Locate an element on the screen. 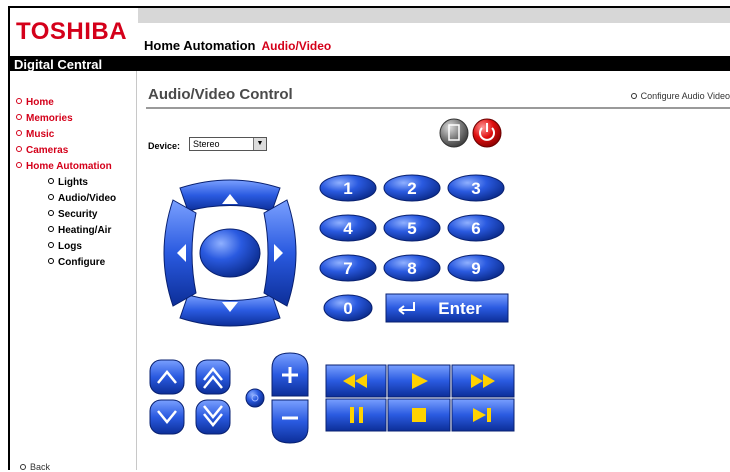 The width and height of the screenshot is (730, 472). menu-button is located at coordinates (454, 133).